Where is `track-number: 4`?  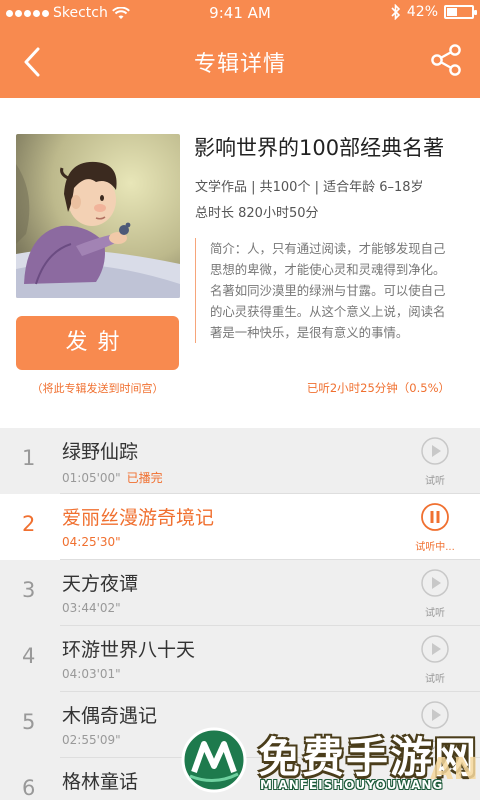 track-number: 4 is located at coordinates (29, 656).